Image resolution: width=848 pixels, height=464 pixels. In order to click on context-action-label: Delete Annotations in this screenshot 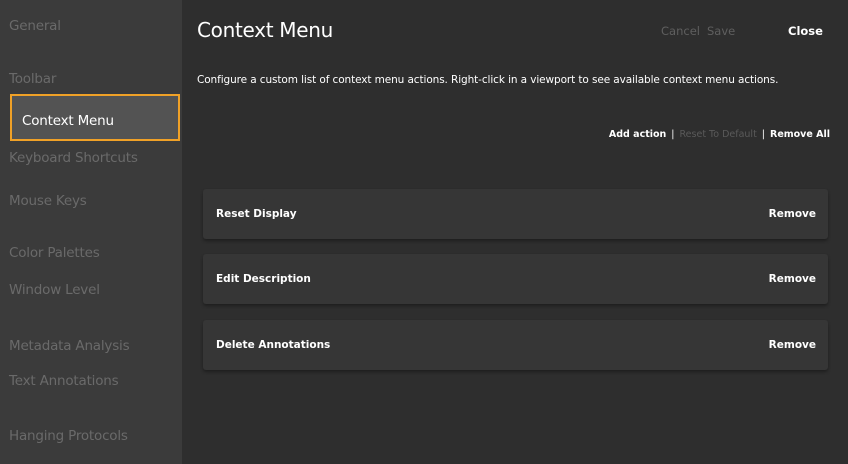, I will do `click(273, 345)`.